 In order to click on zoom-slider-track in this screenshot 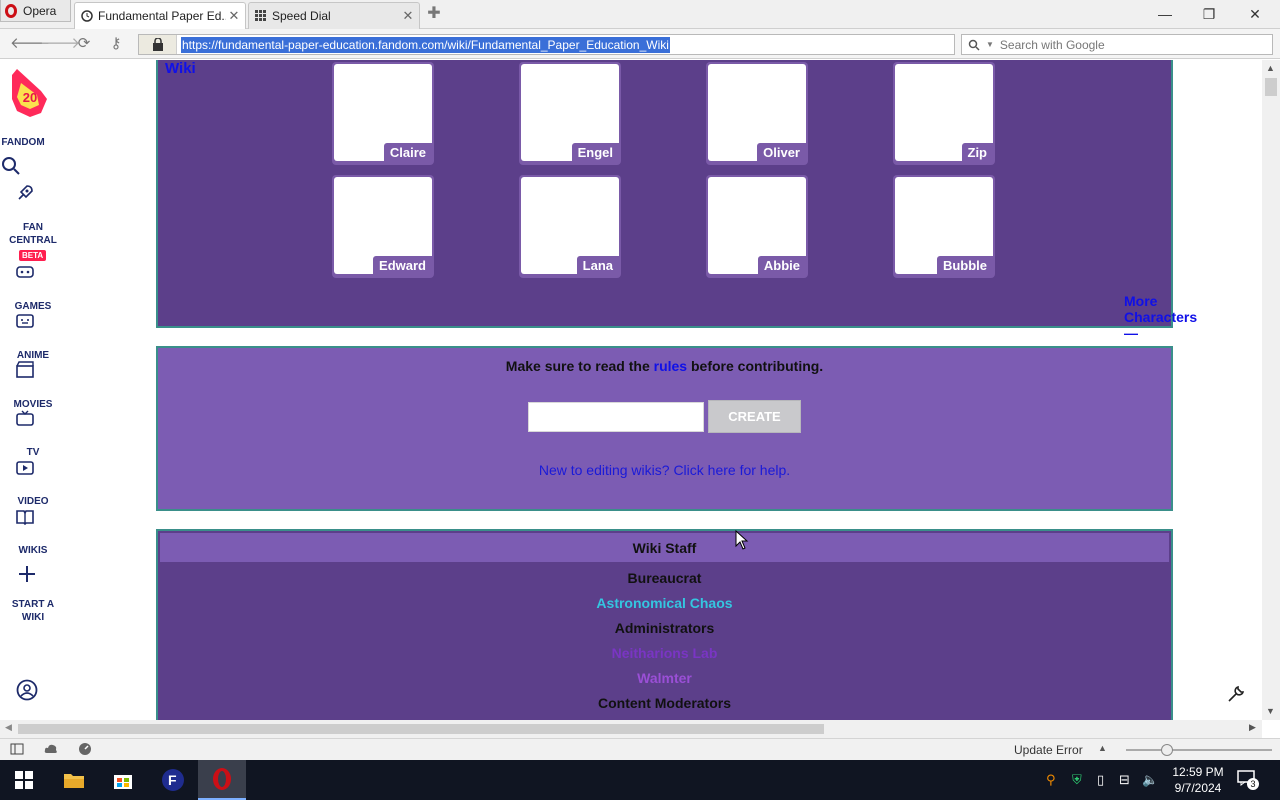, I will do `click(1199, 750)`.